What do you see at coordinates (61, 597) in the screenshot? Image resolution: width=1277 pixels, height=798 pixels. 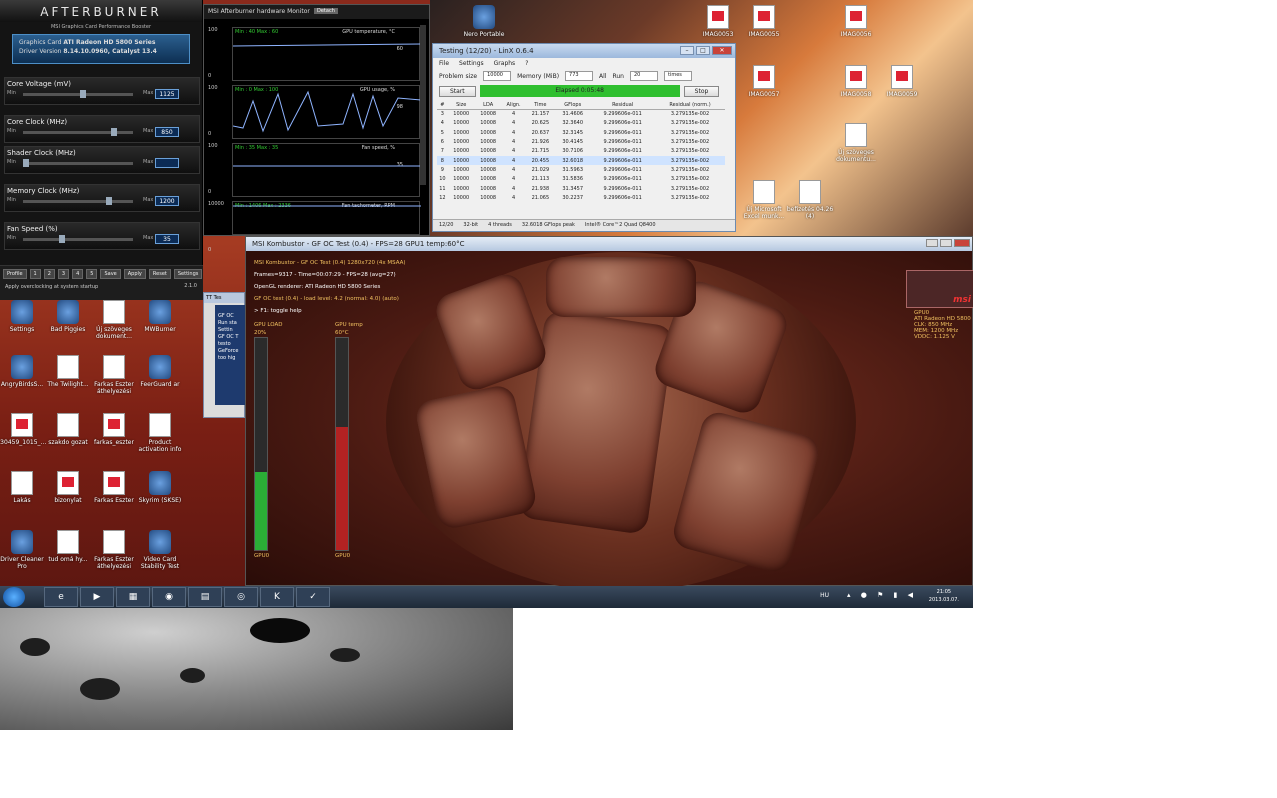 I see `taskbar-app-button: e` at bounding box center [61, 597].